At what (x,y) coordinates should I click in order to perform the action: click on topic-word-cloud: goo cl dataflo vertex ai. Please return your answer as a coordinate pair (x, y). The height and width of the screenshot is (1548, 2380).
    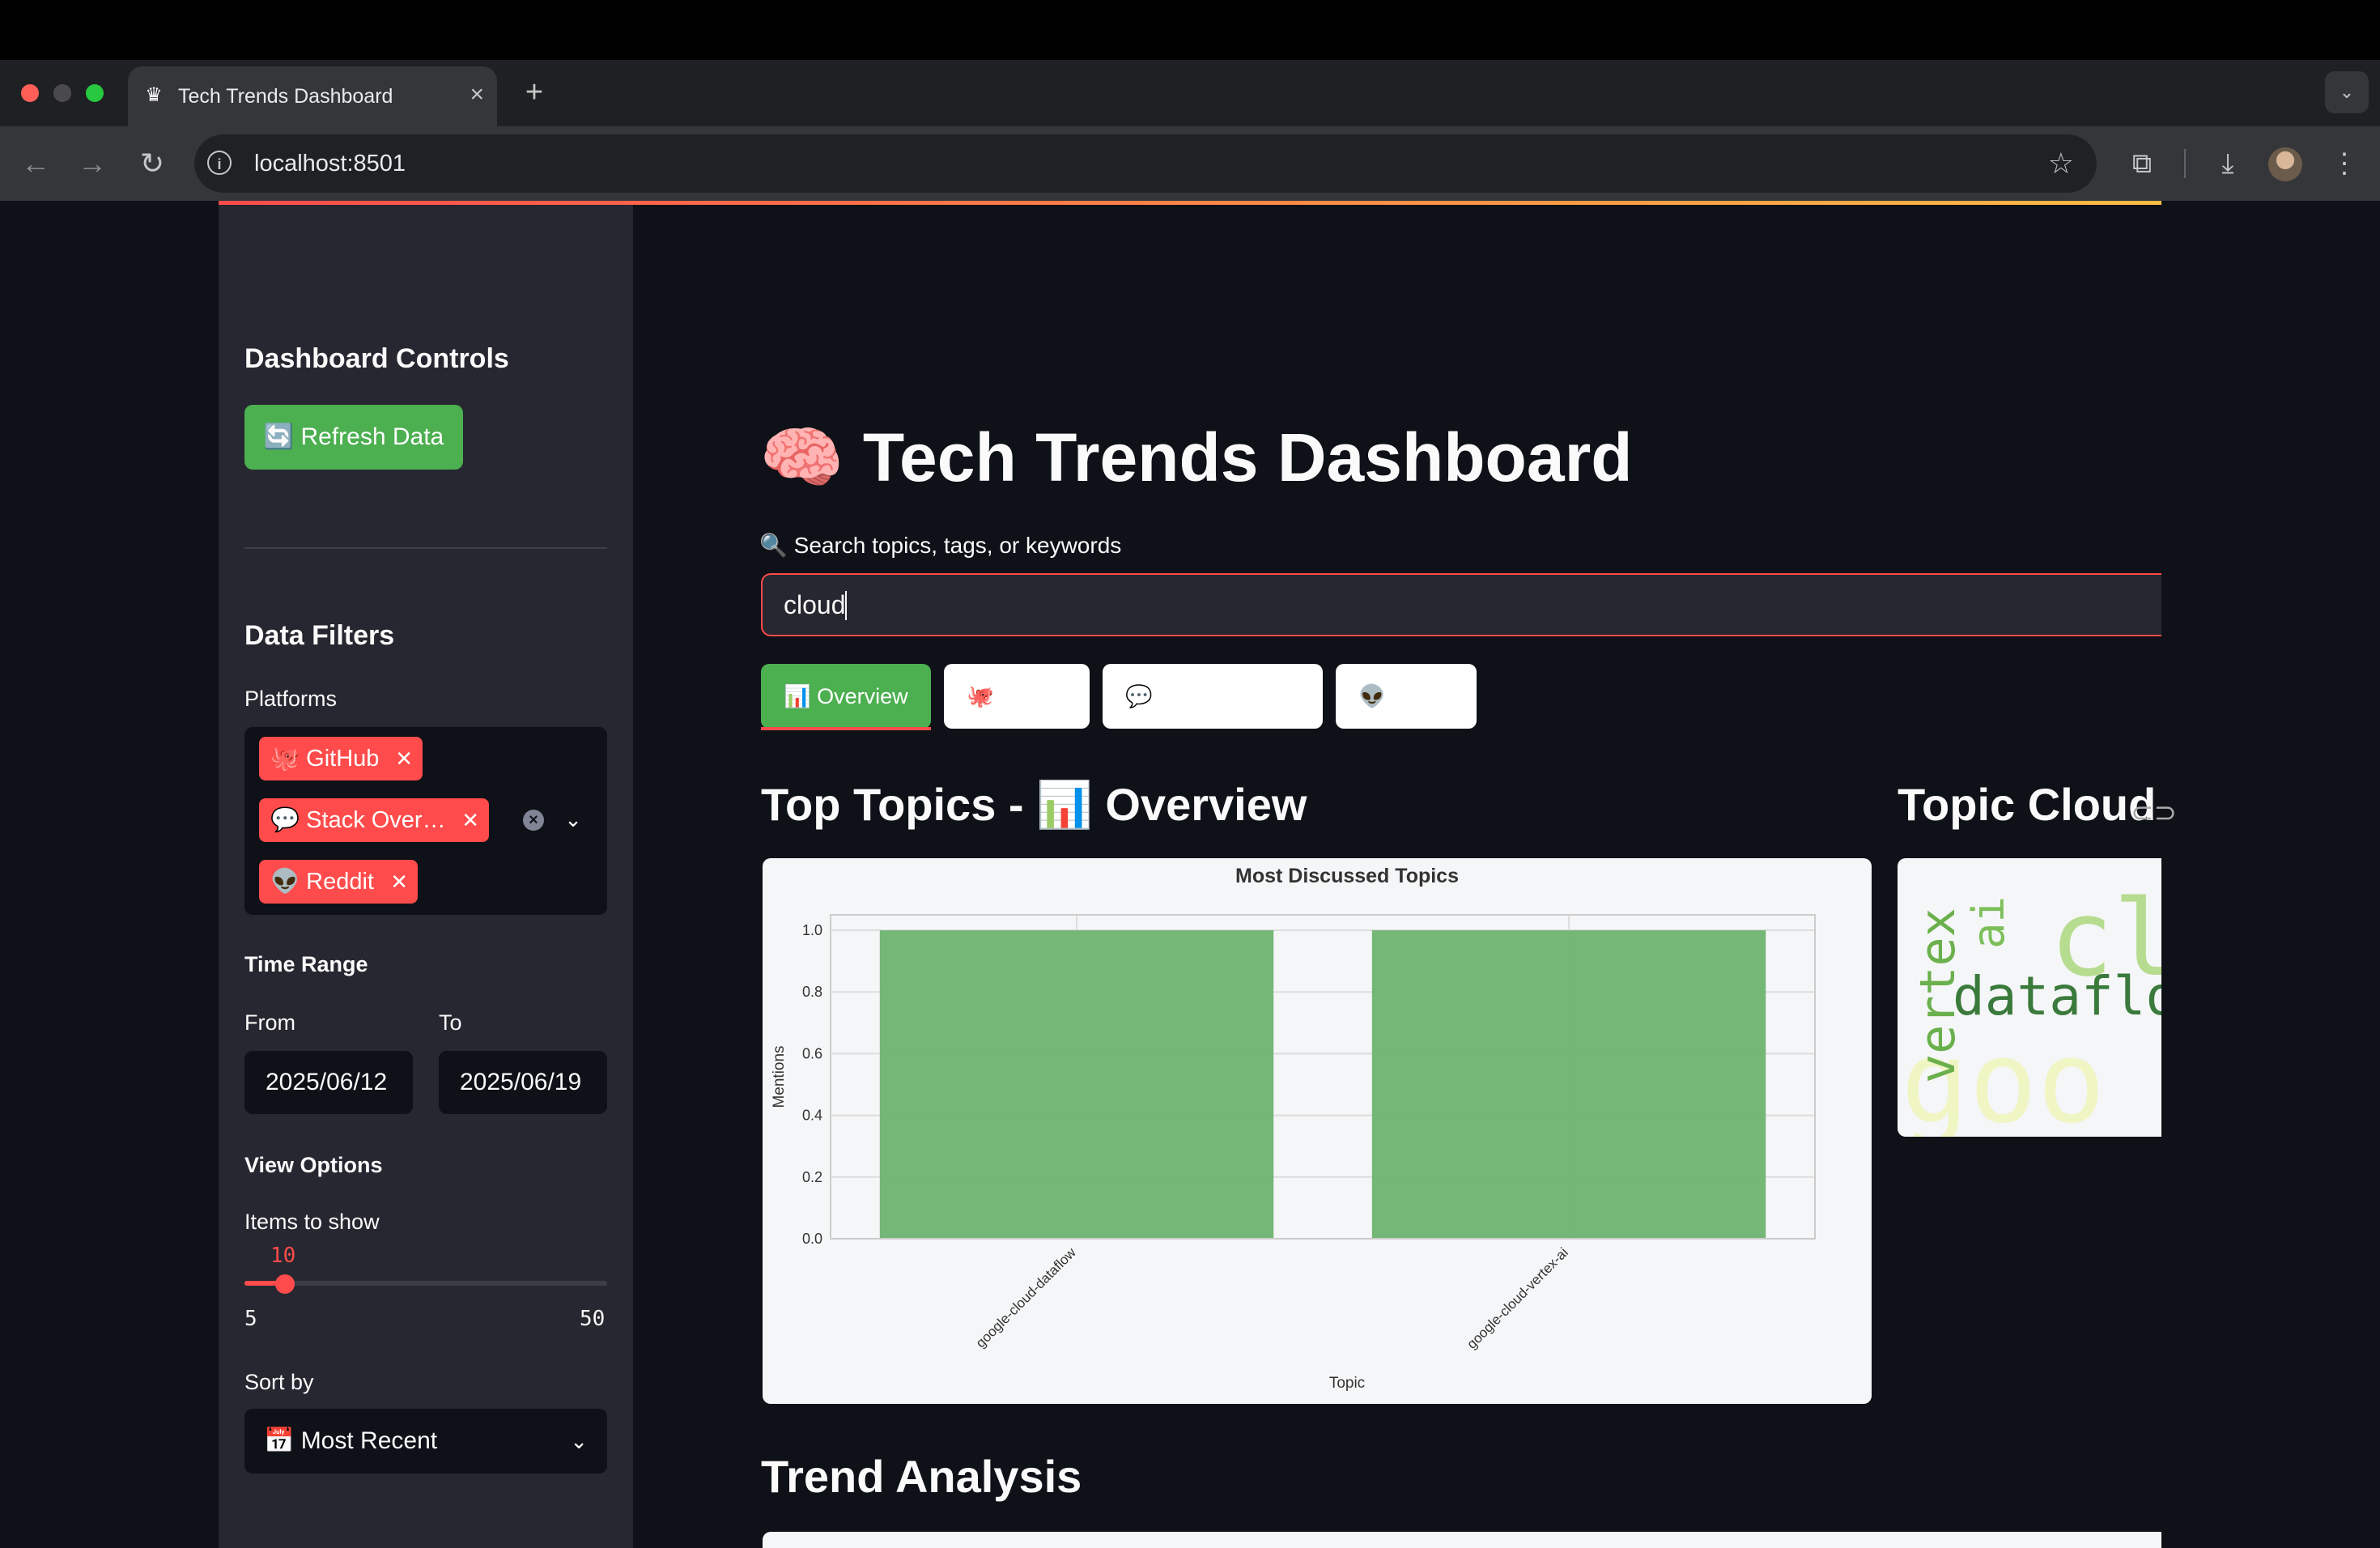
    Looking at the image, I should click on (2029, 997).